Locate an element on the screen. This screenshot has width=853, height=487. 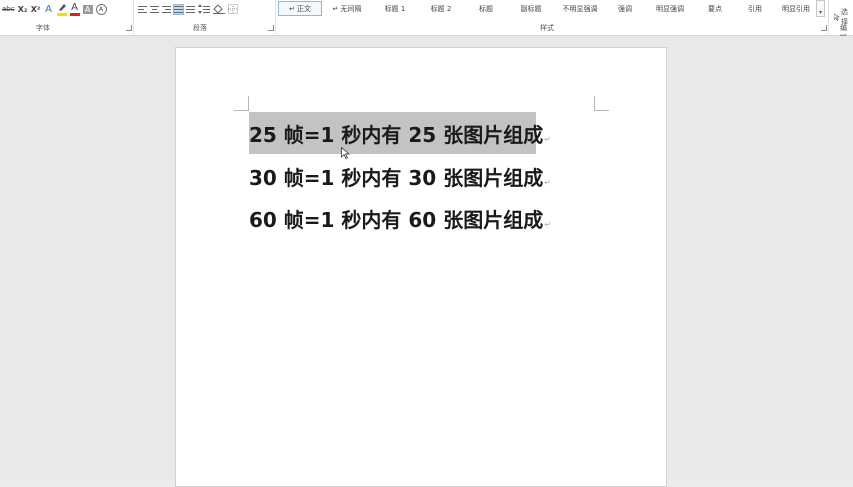
line-spacing-icon is located at coordinates (204, 9).